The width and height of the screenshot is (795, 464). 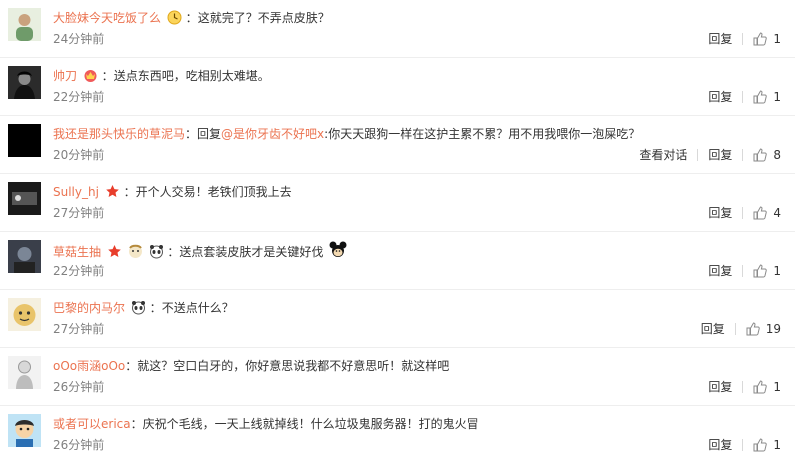 What do you see at coordinates (397, 261) in the screenshot?
I see `comment-item: 草菇生抽 ：送点套装皮肤才是关键好伐 22分钟前 回复 1` at bounding box center [397, 261].